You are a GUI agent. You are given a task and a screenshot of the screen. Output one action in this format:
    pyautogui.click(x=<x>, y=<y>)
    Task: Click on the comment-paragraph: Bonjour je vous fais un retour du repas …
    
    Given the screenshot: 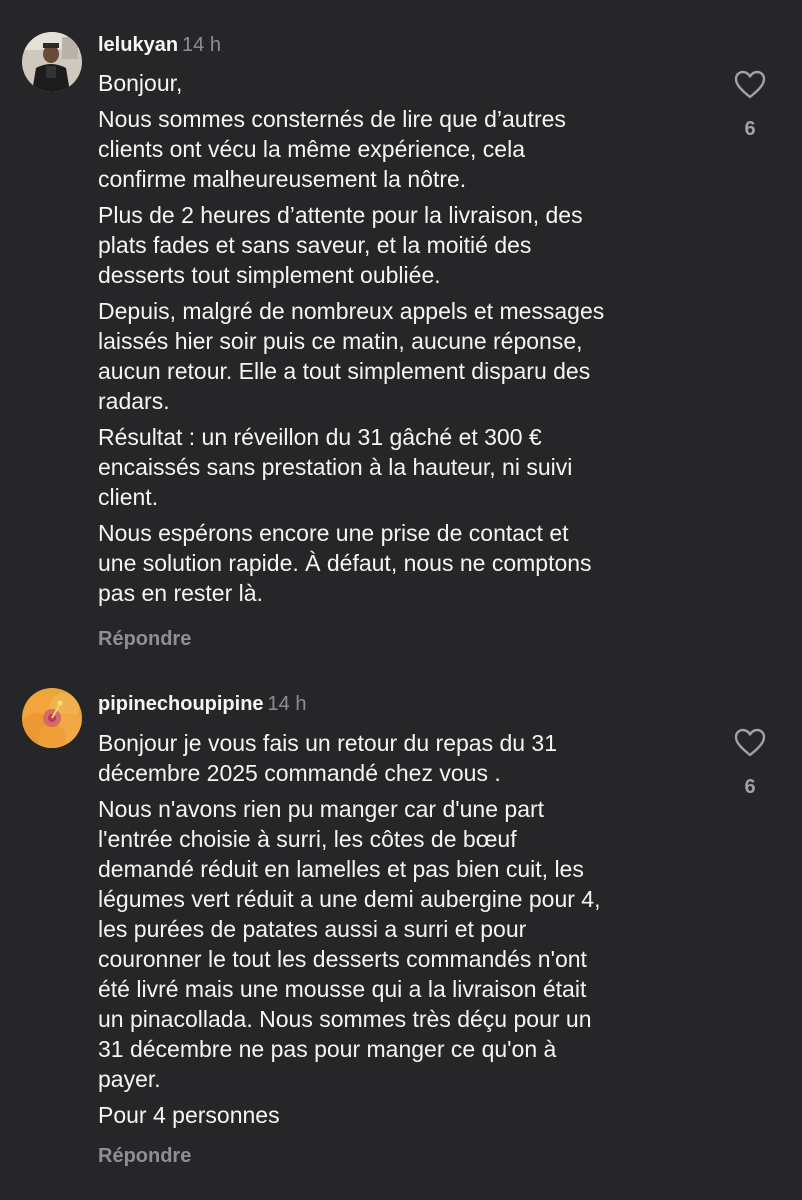 What is the action you would take?
    pyautogui.click(x=328, y=758)
    